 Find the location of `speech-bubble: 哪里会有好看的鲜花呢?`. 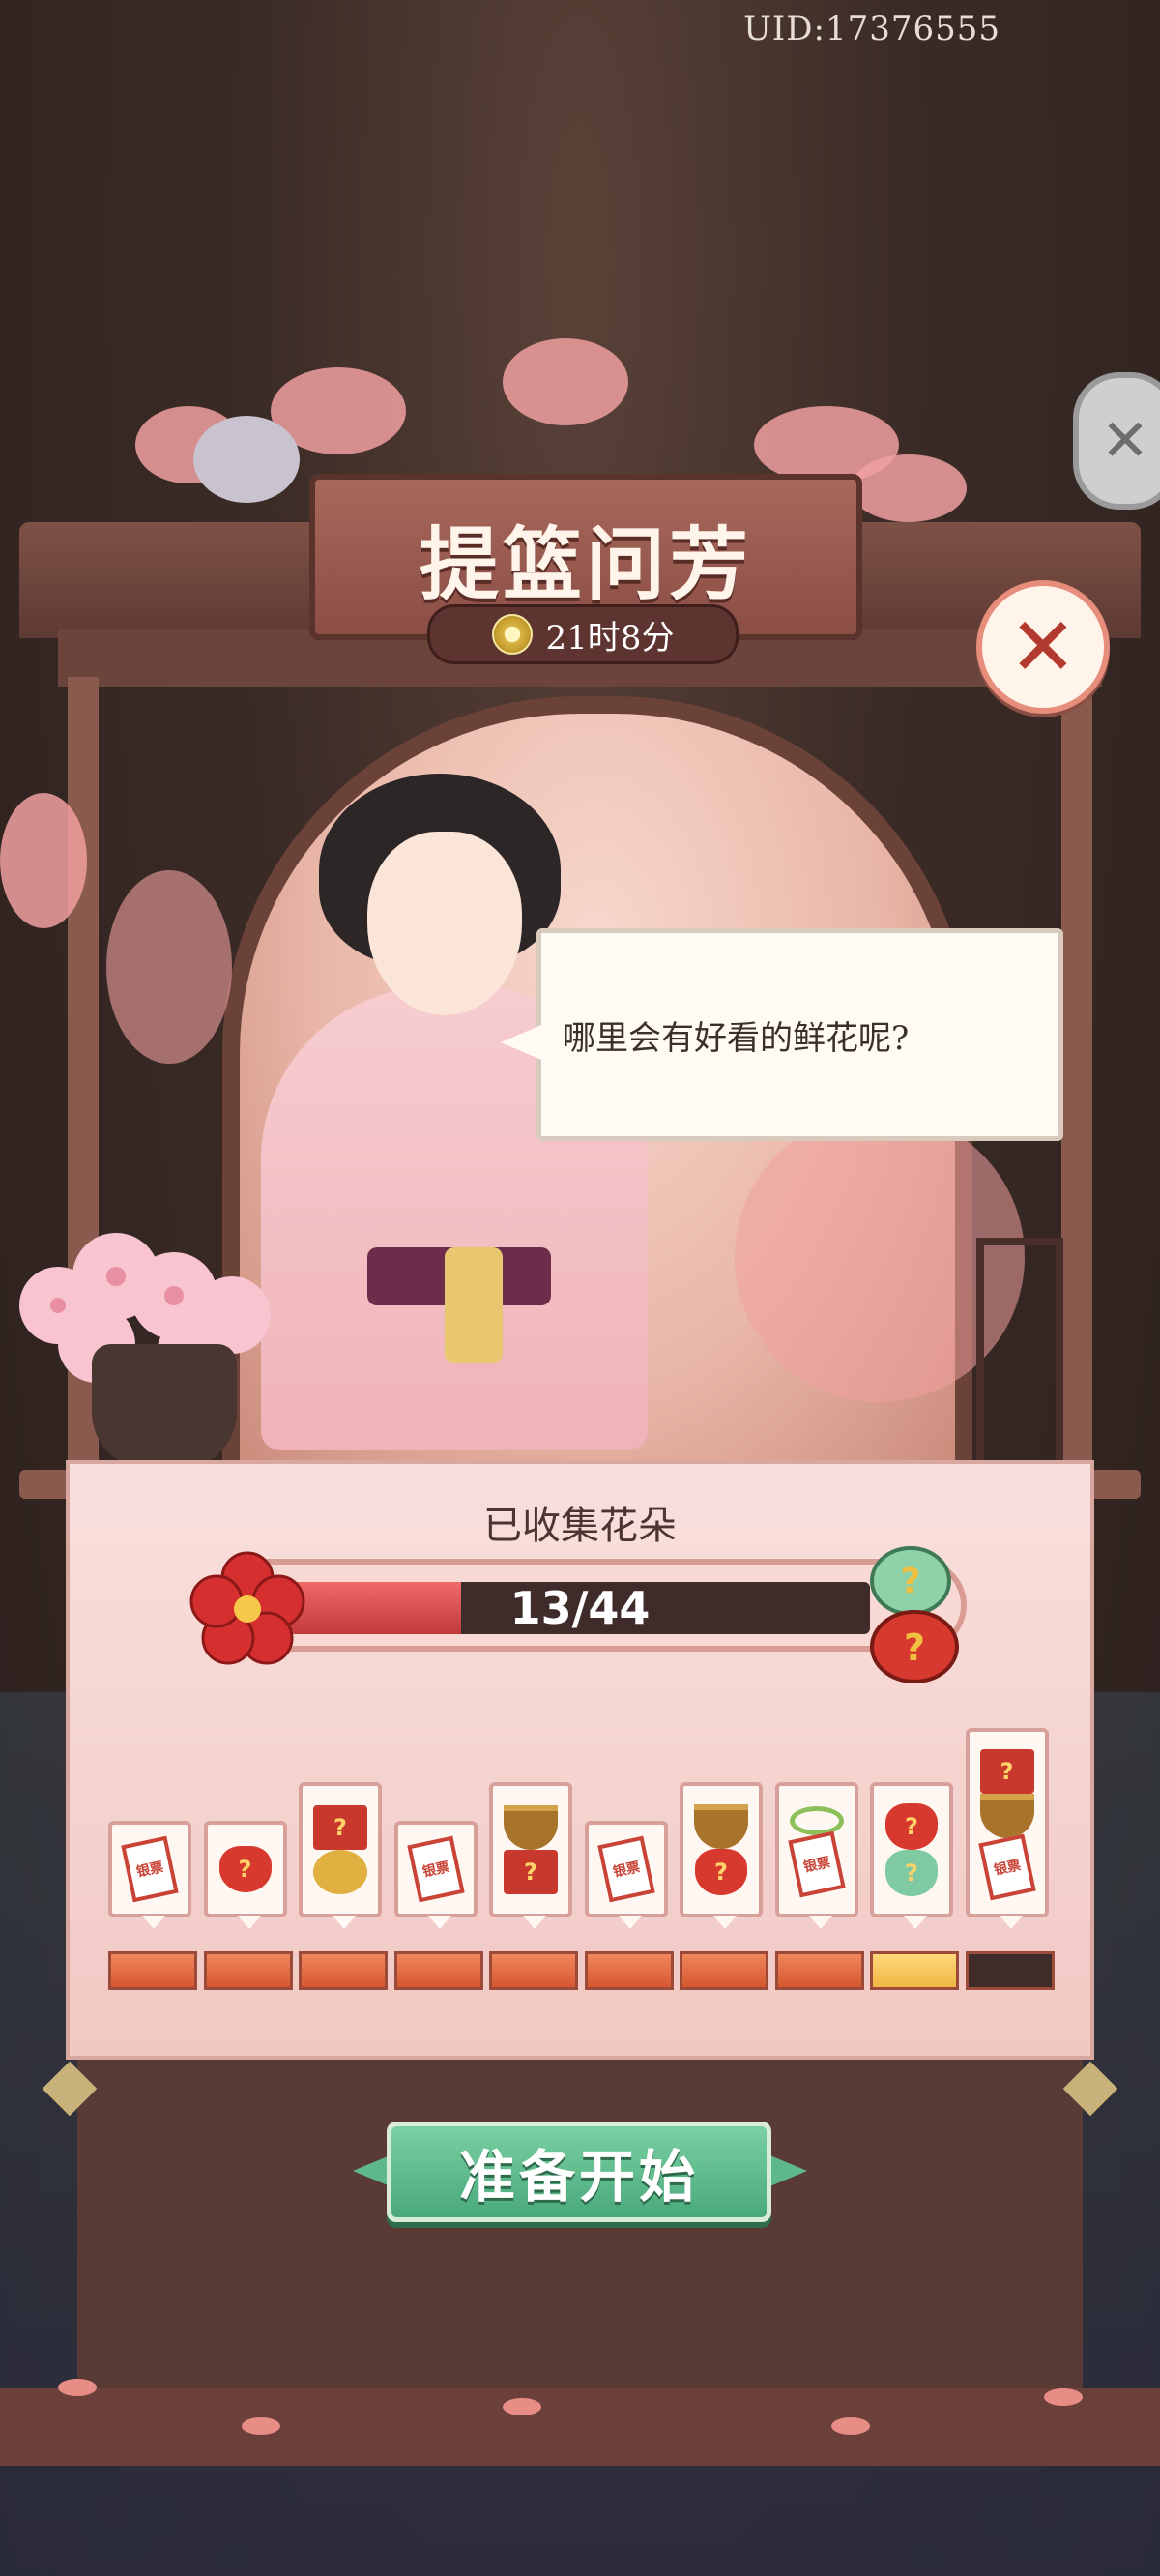

speech-bubble: 哪里会有好看的鲜花呢? is located at coordinates (782, 1034).